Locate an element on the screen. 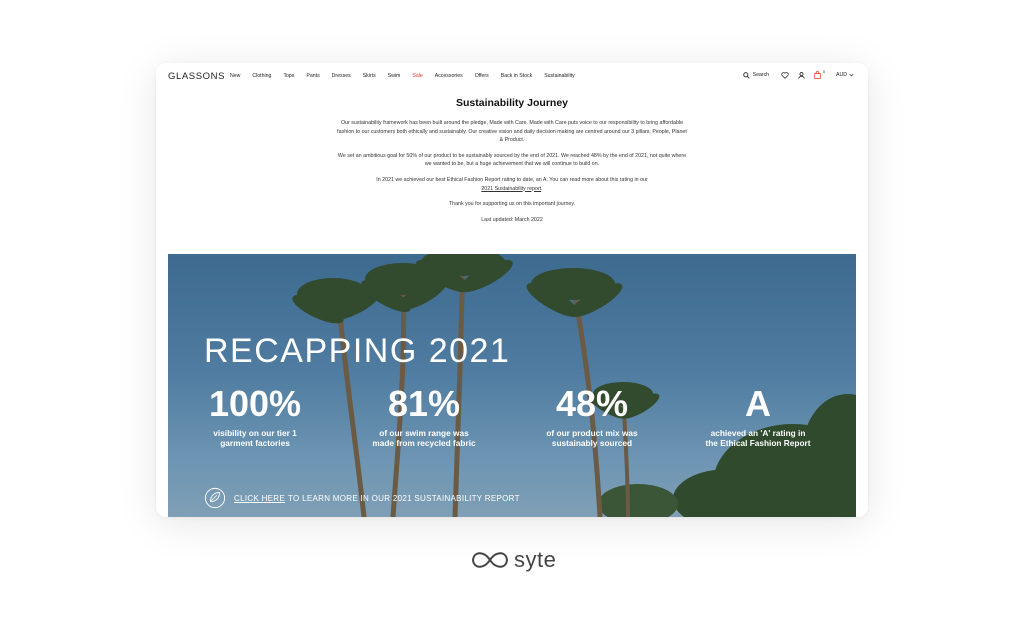 This screenshot has height=625, width=1024. syte-wordmark: syte is located at coordinates (535, 559).